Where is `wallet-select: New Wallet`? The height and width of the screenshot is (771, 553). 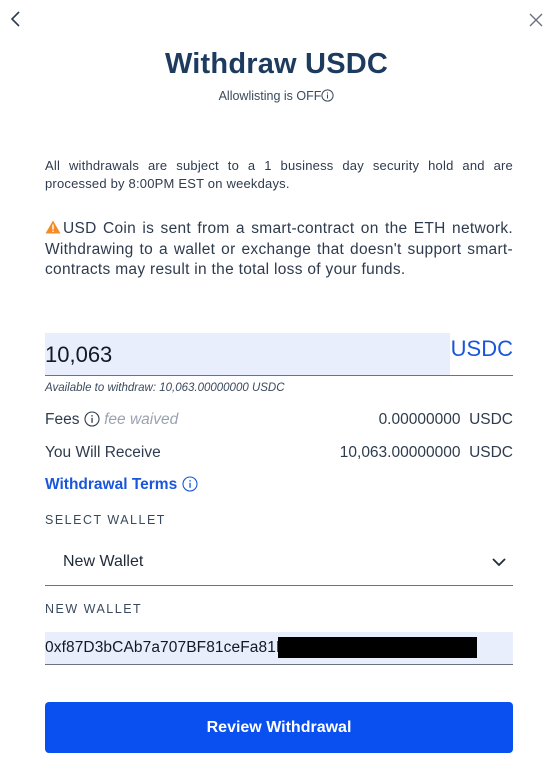
wallet-select: New Wallet is located at coordinates (279, 563).